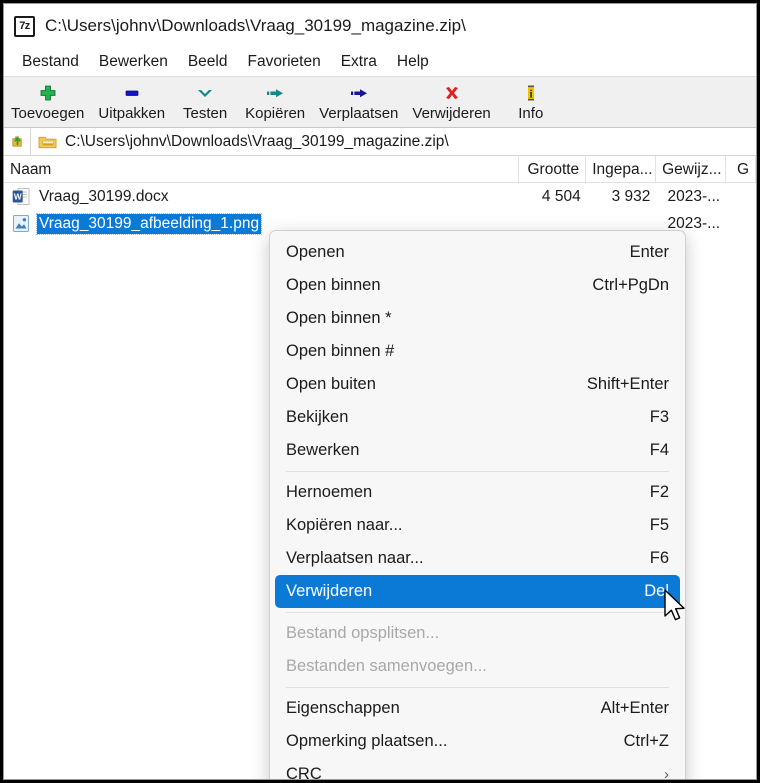 The width and height of the screenshot is (760, 783). I want to click on column-header-grootte: Grootte, so click(553, 169).